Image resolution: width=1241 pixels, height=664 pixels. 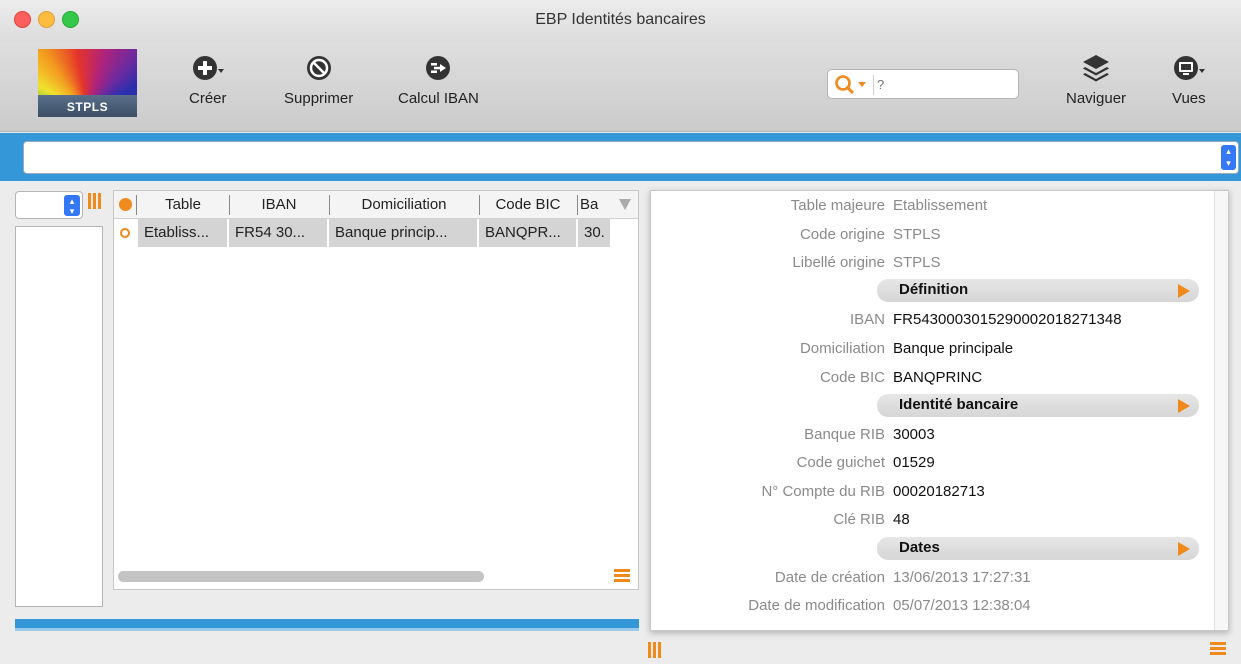 I want to click on field-iban: IBAN FR5430003015290002018271348, so click(x=931, y=320).